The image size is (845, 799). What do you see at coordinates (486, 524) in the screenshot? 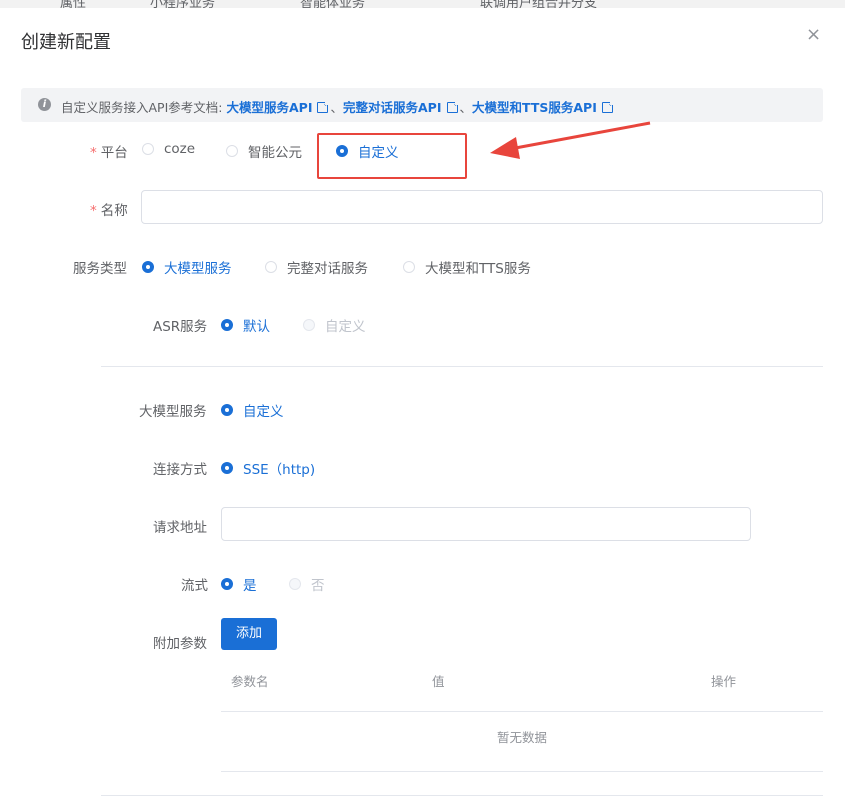
I see `request-url-input` at bounding box center [486, 524].